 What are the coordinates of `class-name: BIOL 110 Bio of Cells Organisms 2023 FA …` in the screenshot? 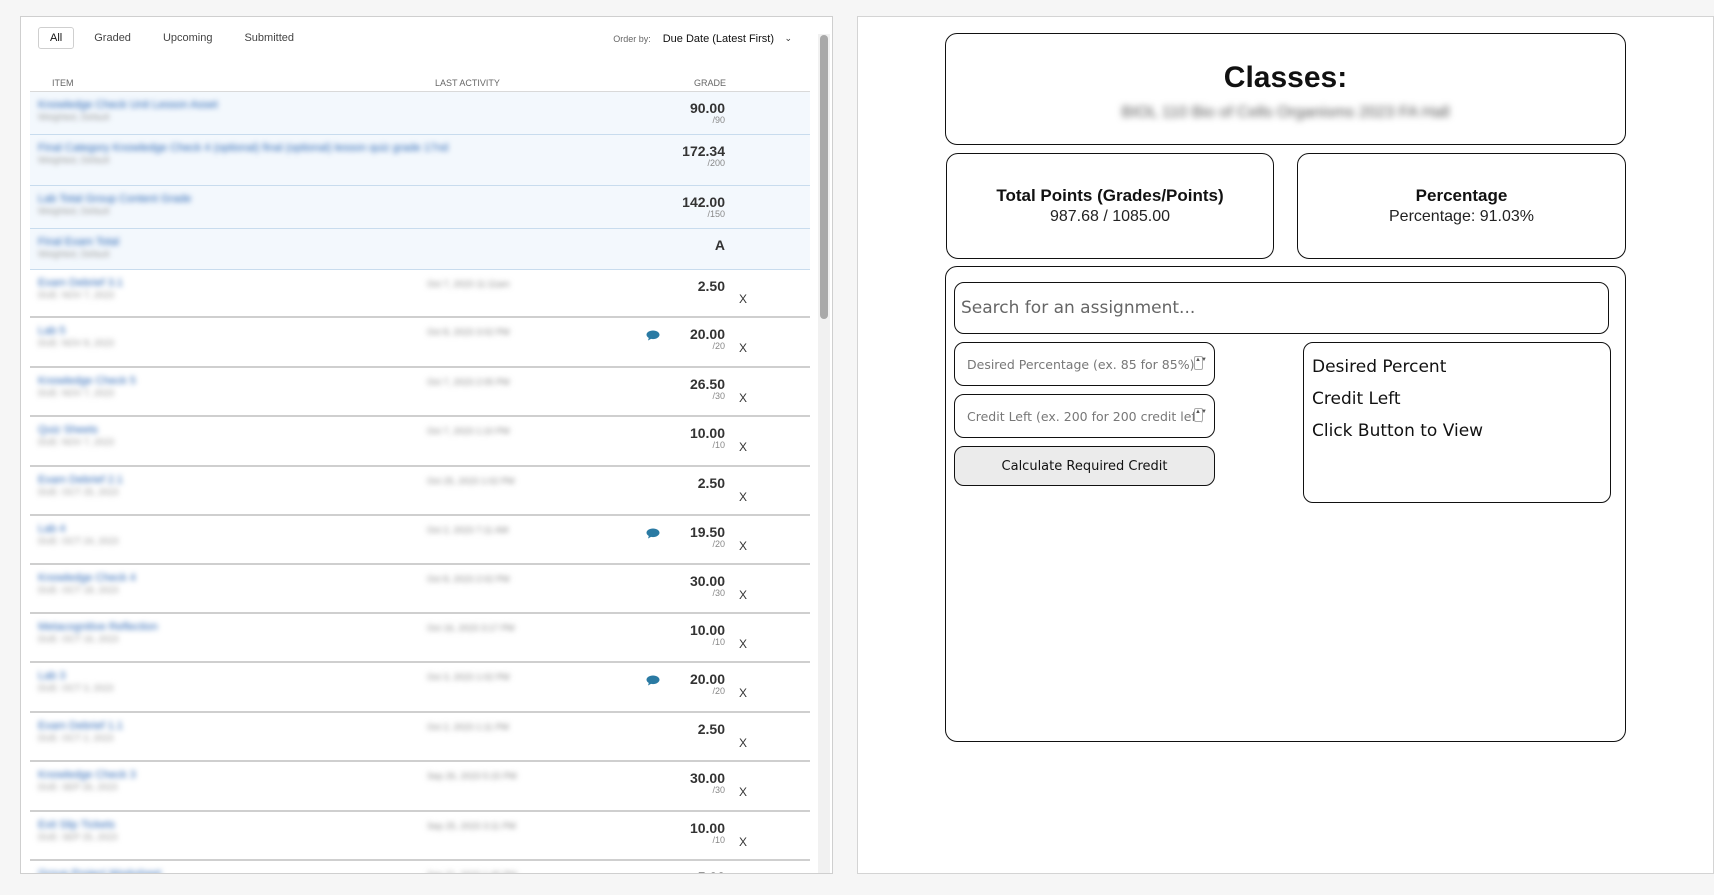 It's located at (1285, 112).